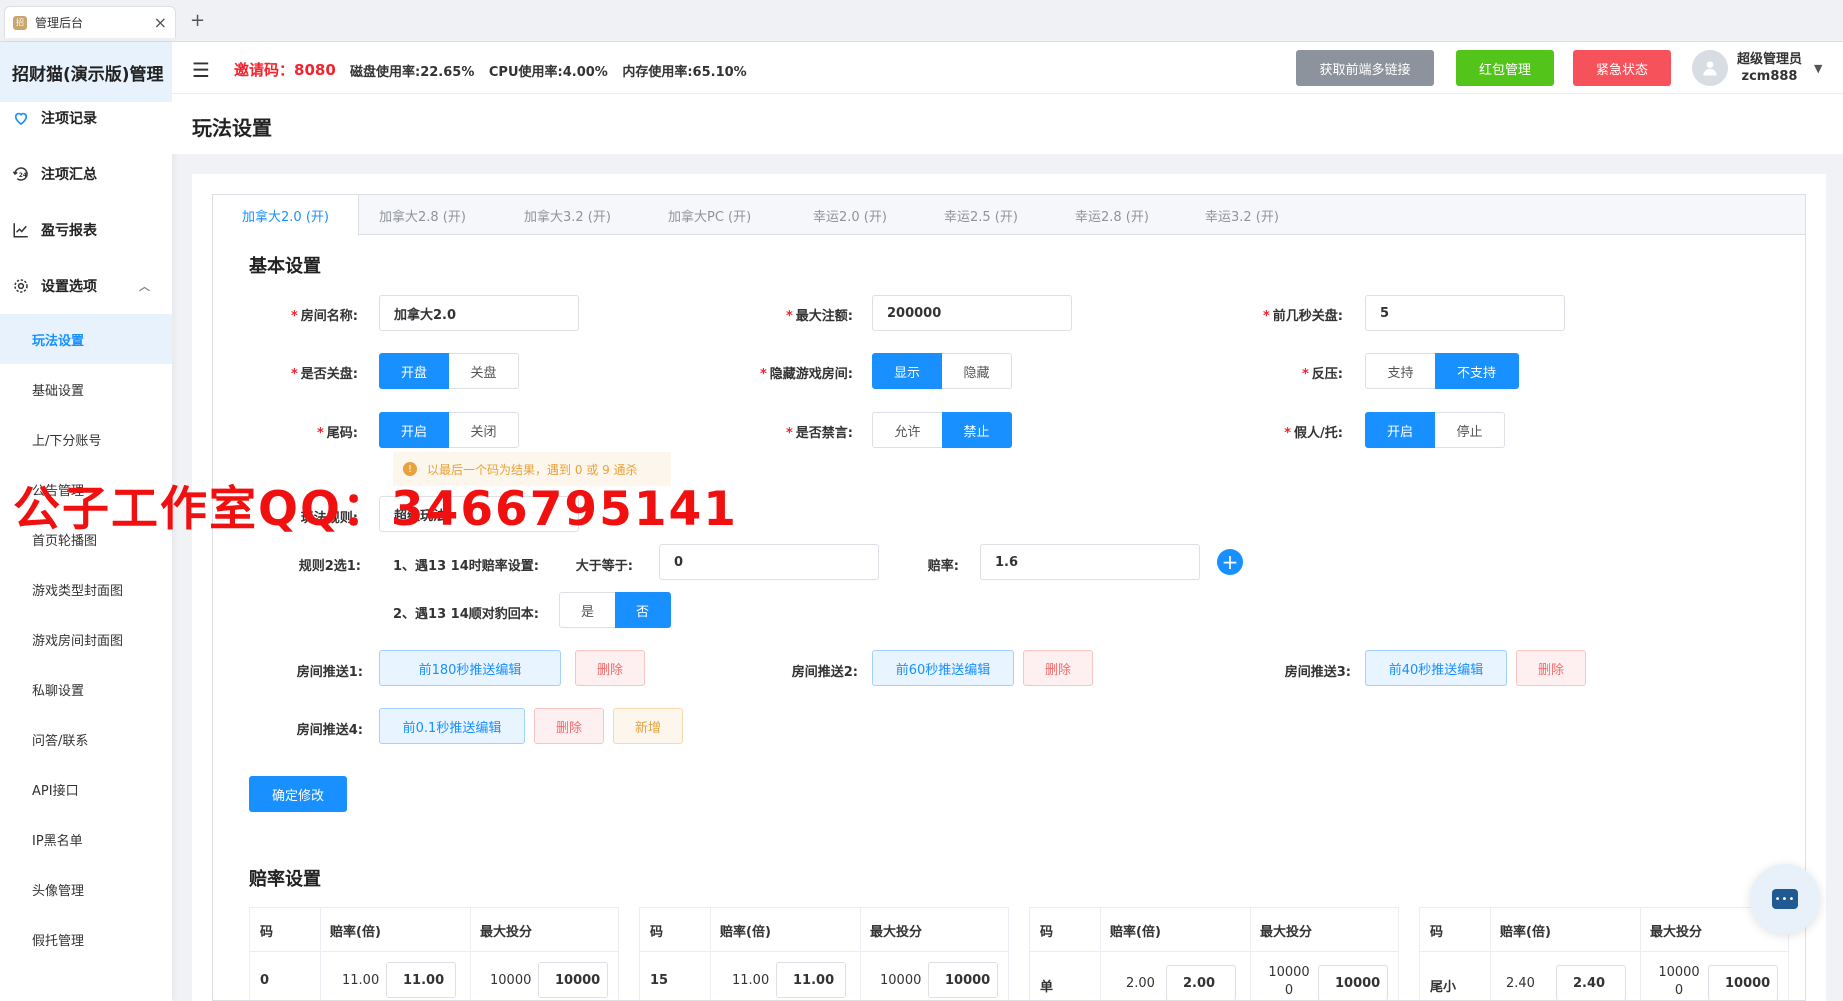  What do you see at coordinates (587, 610) in the screenshot?
I see `yes-option: 是` at bounding box center [587, 610].